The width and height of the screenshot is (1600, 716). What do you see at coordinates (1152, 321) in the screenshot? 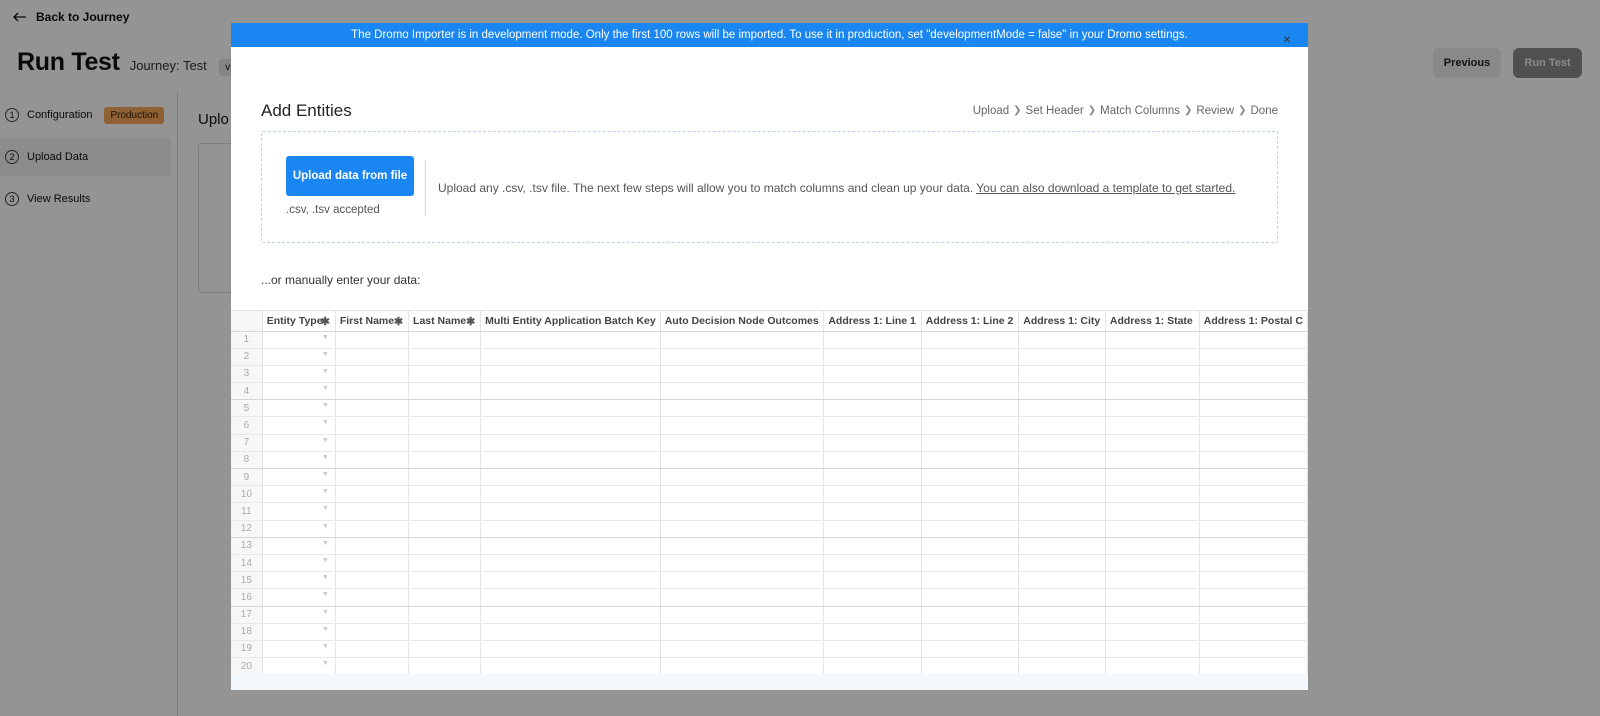
I see `column-header: Address 1: State` at bounding box center [1152, 321].